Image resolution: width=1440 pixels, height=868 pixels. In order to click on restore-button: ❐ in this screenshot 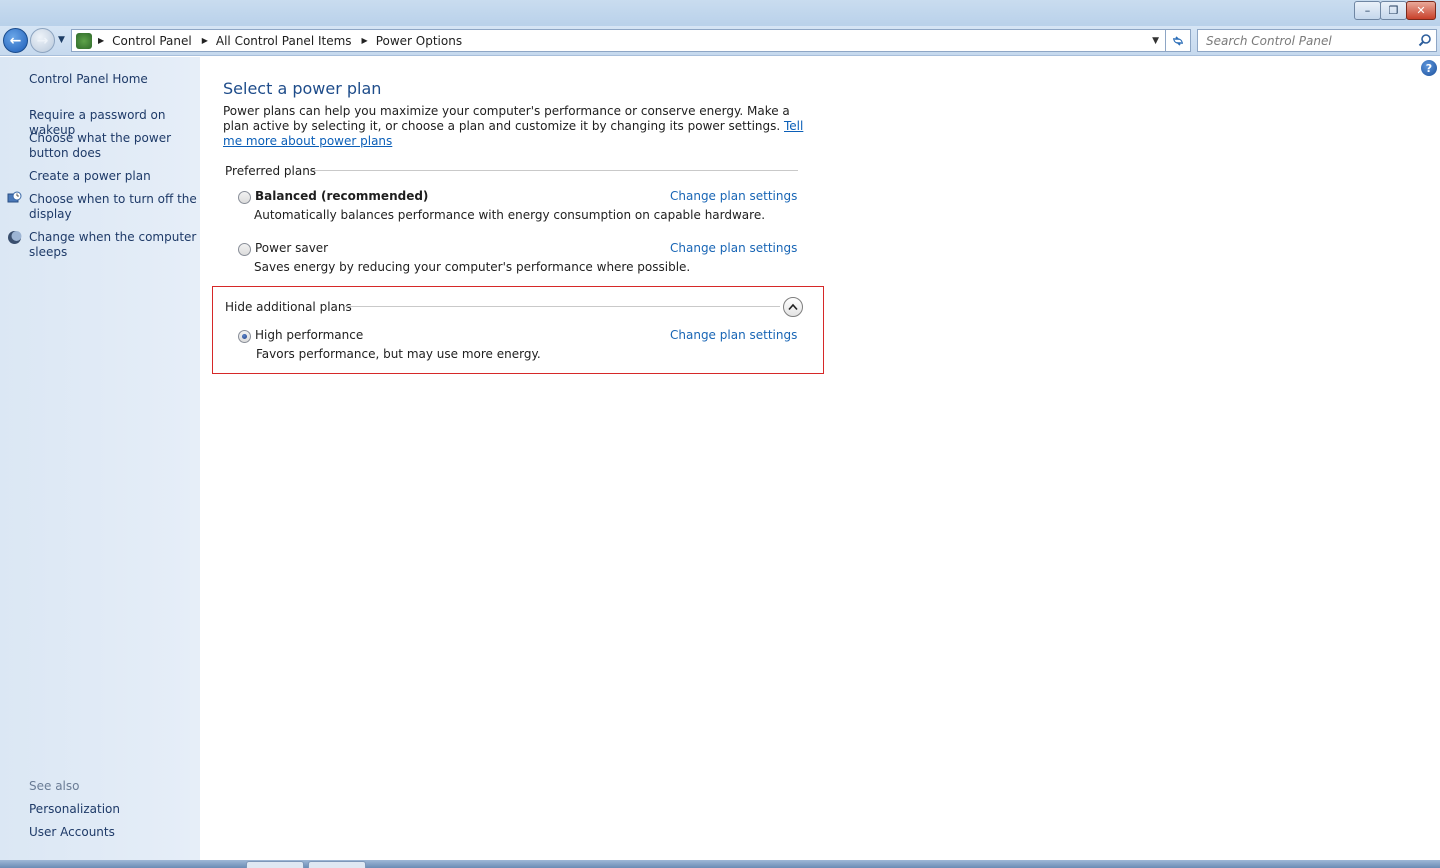, I will do `click(1393, 10)`.